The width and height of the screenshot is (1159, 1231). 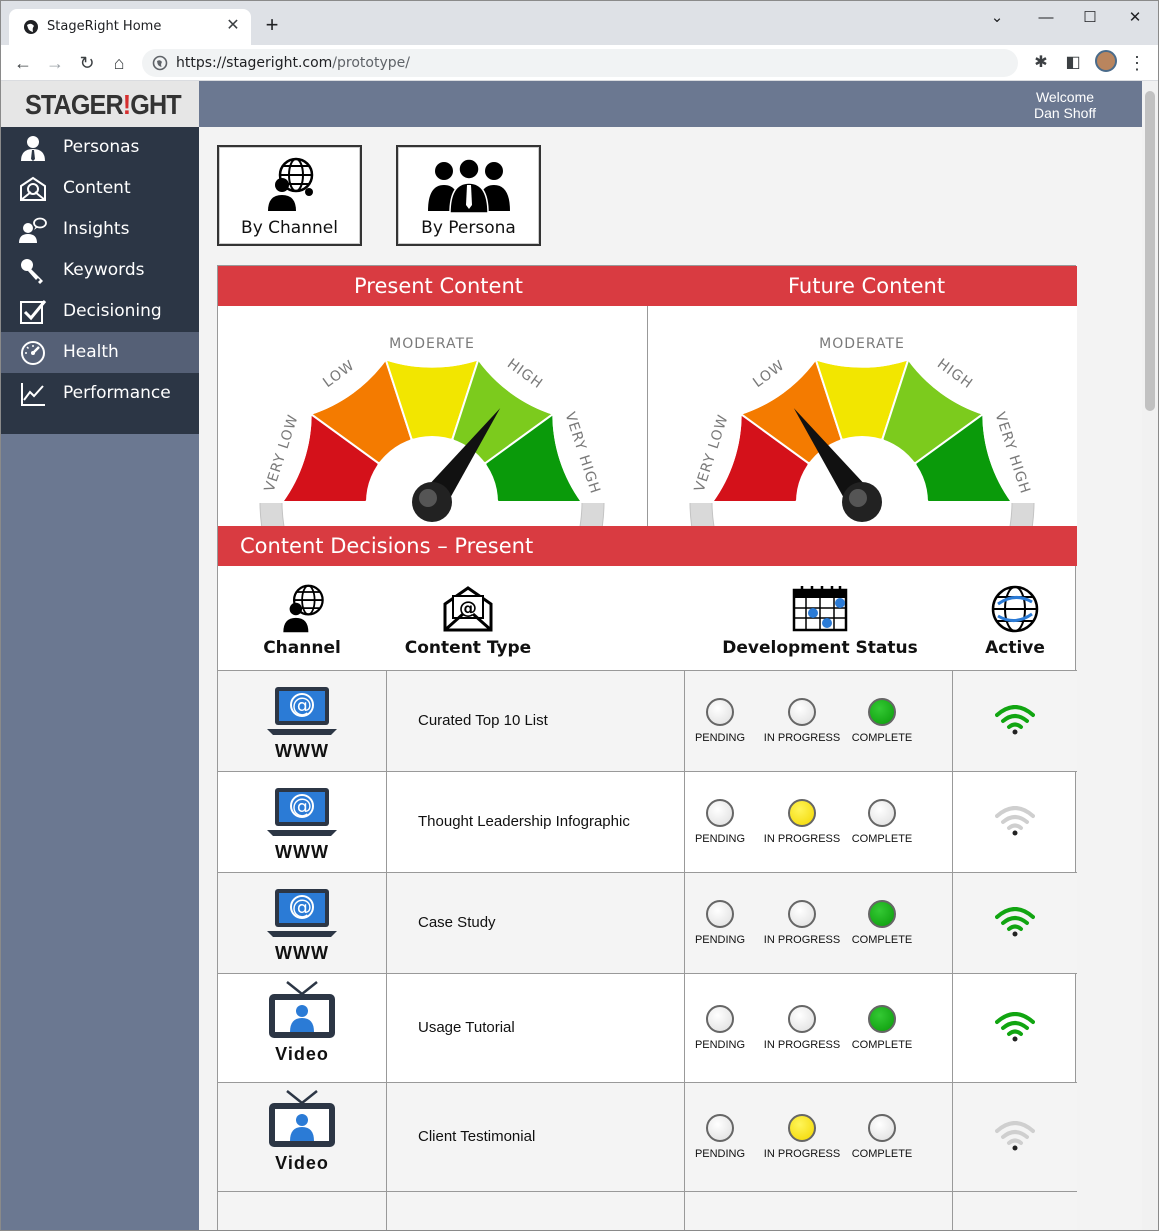 What do you see at coordinates (1046, 18) in the screenshot?
I see `minimize-icon: —` at bounding box center [1046, 18].